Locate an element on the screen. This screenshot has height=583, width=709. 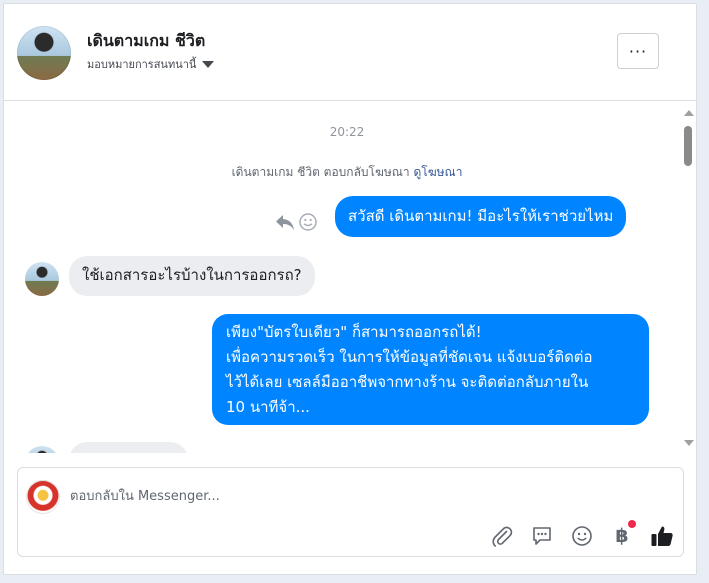
chat-bubble-icon is located at coordinates (542, 536).